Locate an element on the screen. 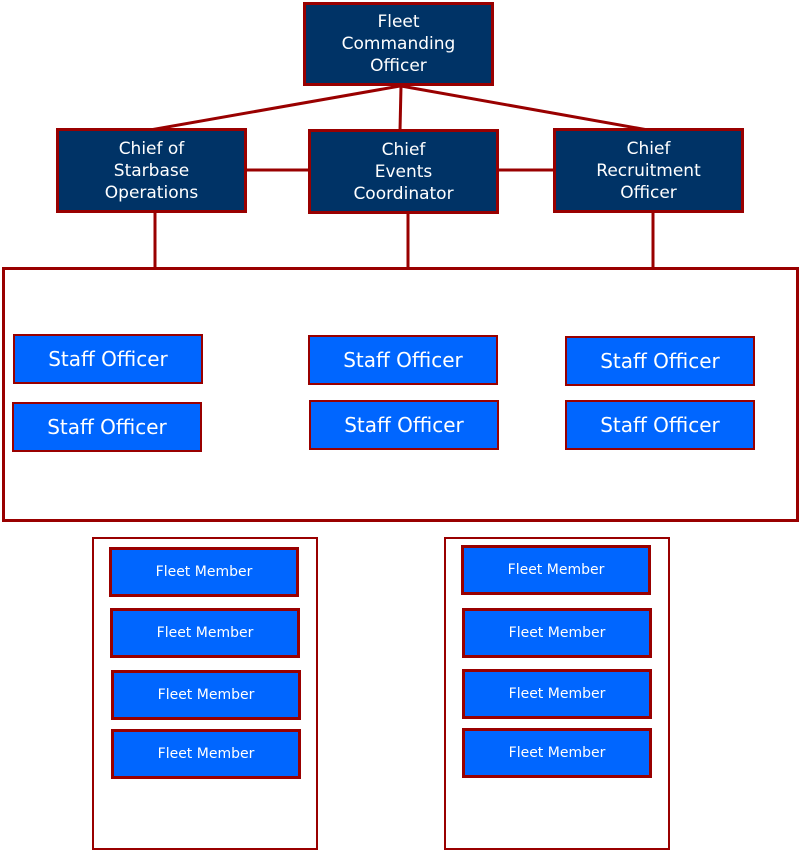 This screenshot has height=850, width=799. chief-starbase-operations-box: Chief of Starbase Operations is located at coordinates (151, 170).